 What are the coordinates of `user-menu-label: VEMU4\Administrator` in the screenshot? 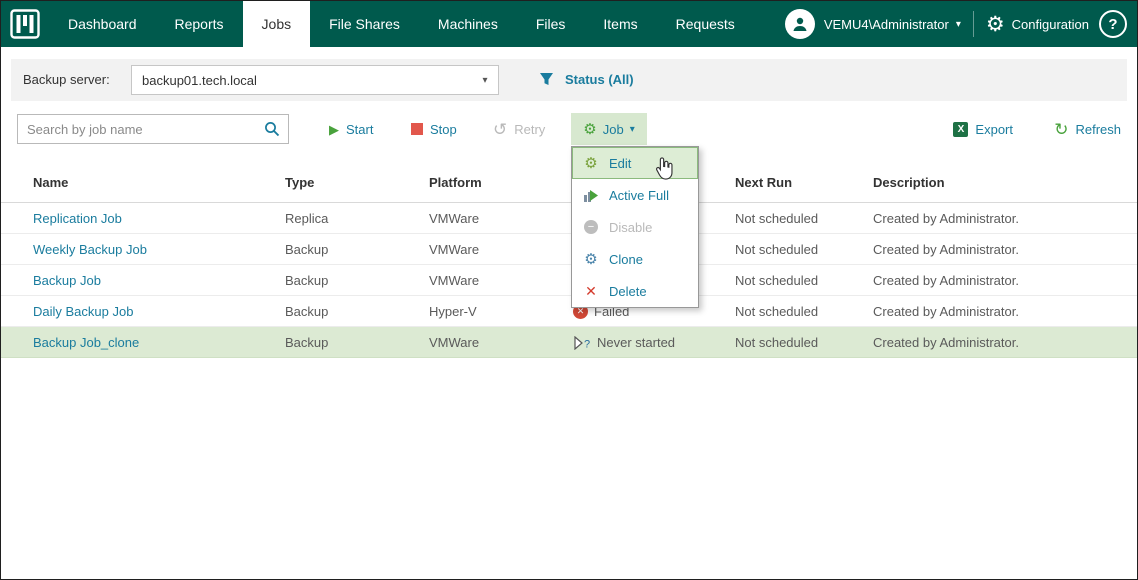 It's located at (886, 24).